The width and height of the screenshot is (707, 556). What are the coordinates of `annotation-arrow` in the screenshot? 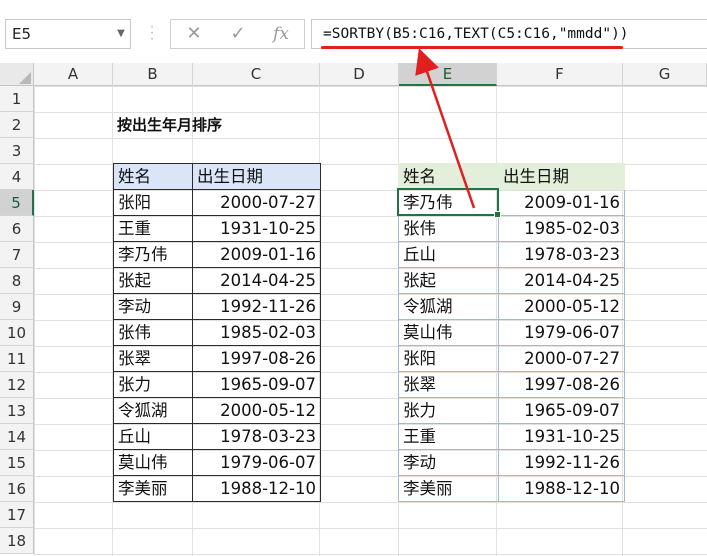 It's located at (445, 128).